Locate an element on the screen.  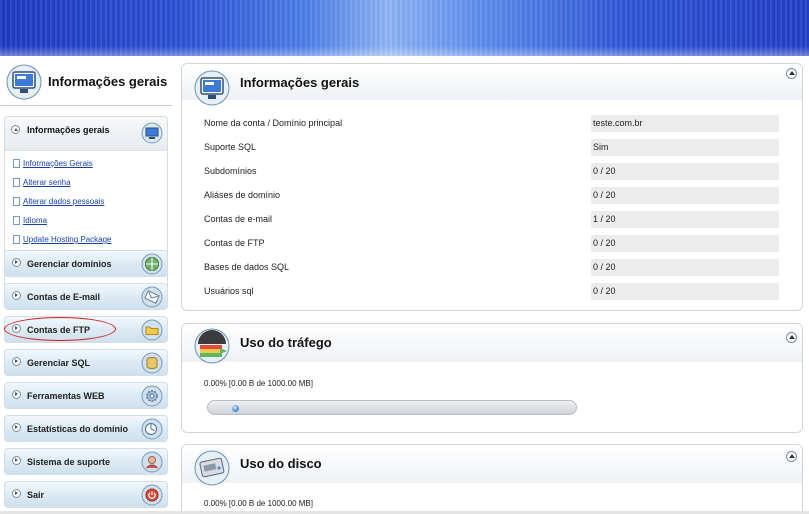
sidebar-item-web-tools: Ferramentas WEB is located at coordinates (86, 395).